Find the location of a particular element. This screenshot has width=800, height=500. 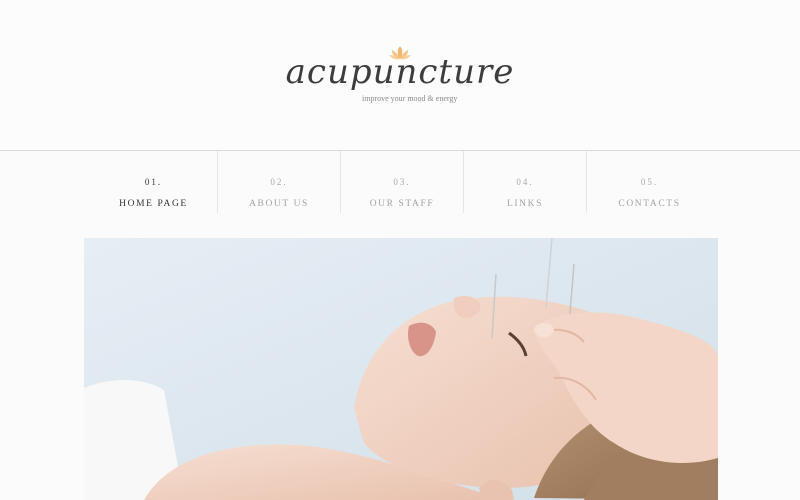

nav-number: 02. is located at coordinates (279, 182).